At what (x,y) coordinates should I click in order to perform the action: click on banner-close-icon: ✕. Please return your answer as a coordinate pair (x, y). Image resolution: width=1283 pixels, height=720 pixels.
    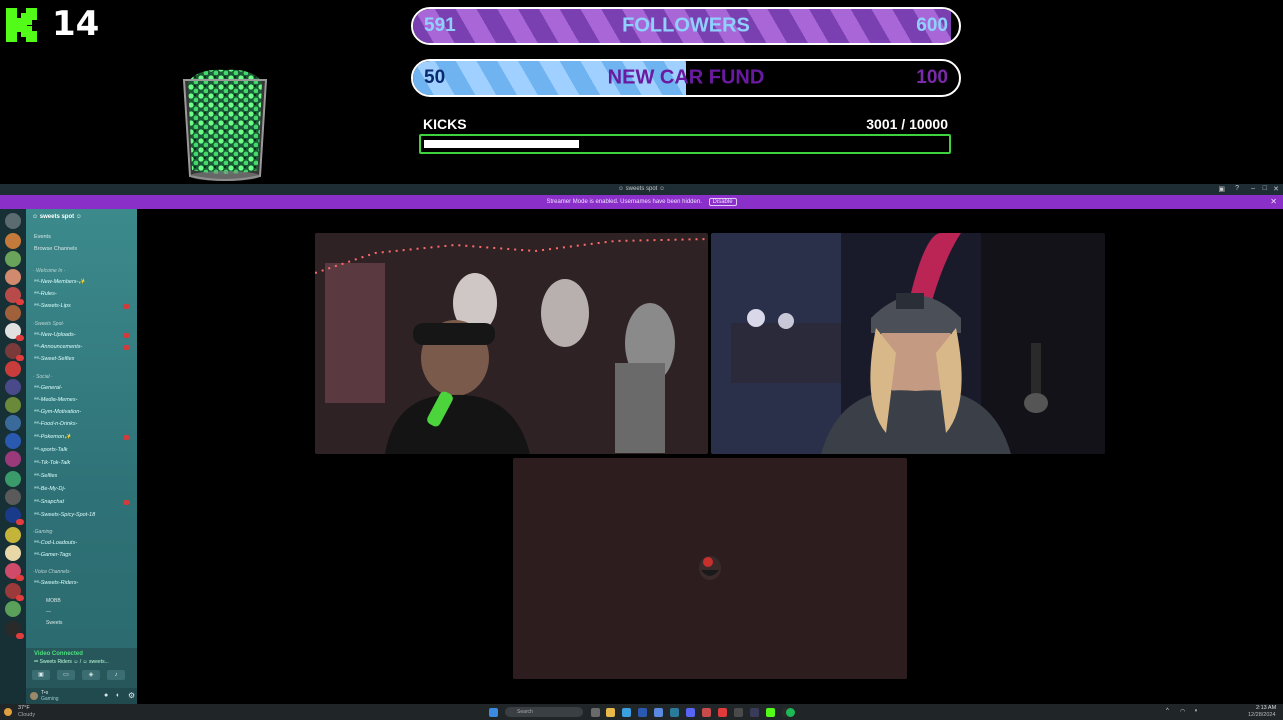
    Looking at the image, I should click on (1273, 201).